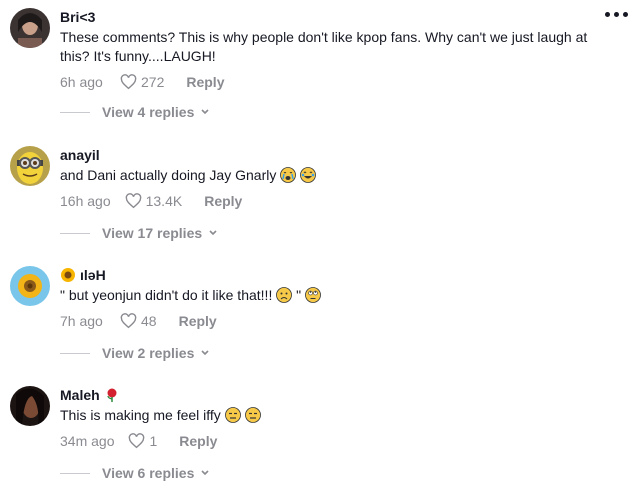  What do you see at coordinates (340, 201) in the screenshot?
I see `comment-meta: 16h ago 13.4K Reply` at bounding box center [340, 201].